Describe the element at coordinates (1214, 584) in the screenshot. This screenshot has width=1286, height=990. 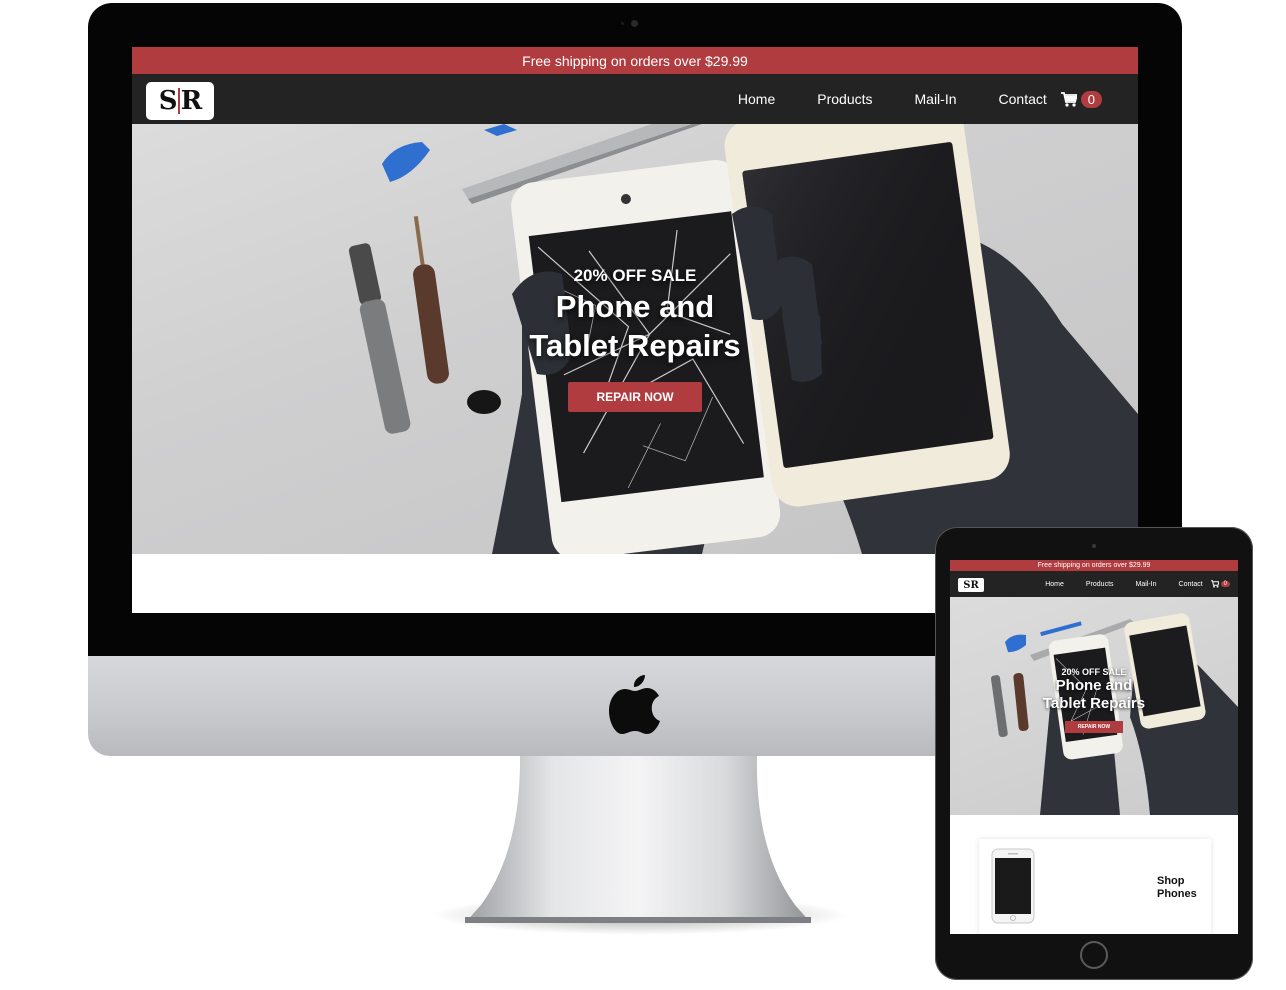
I see `tablet-cart-icon` at that location.